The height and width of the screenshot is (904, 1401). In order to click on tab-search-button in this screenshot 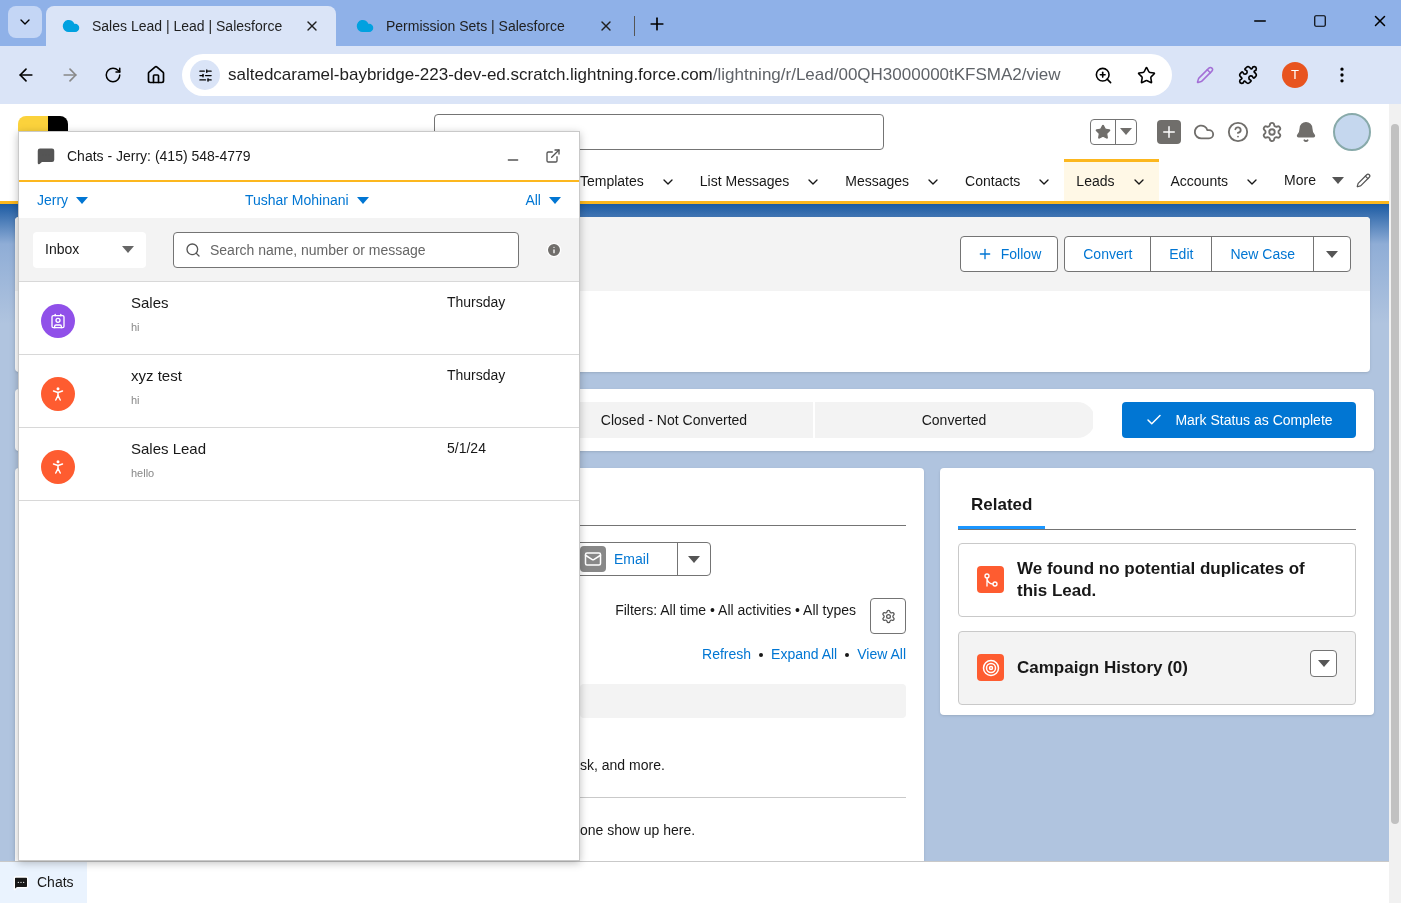, I will do `click(25, 22)`.